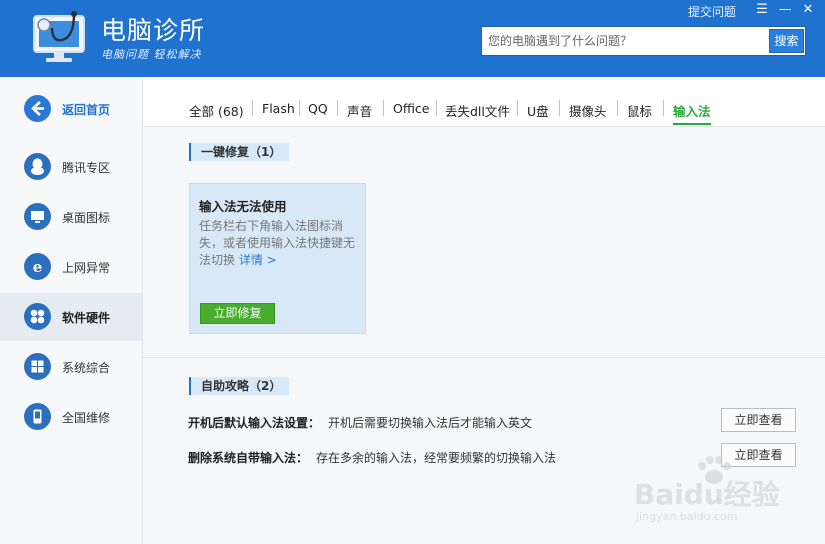 The height and width of the screenshot is (544, 825). What do you see at coordinates (692, 113) in the screenshot?
I see `tab-input-method: 输入法` at bounding box center [692, 113].